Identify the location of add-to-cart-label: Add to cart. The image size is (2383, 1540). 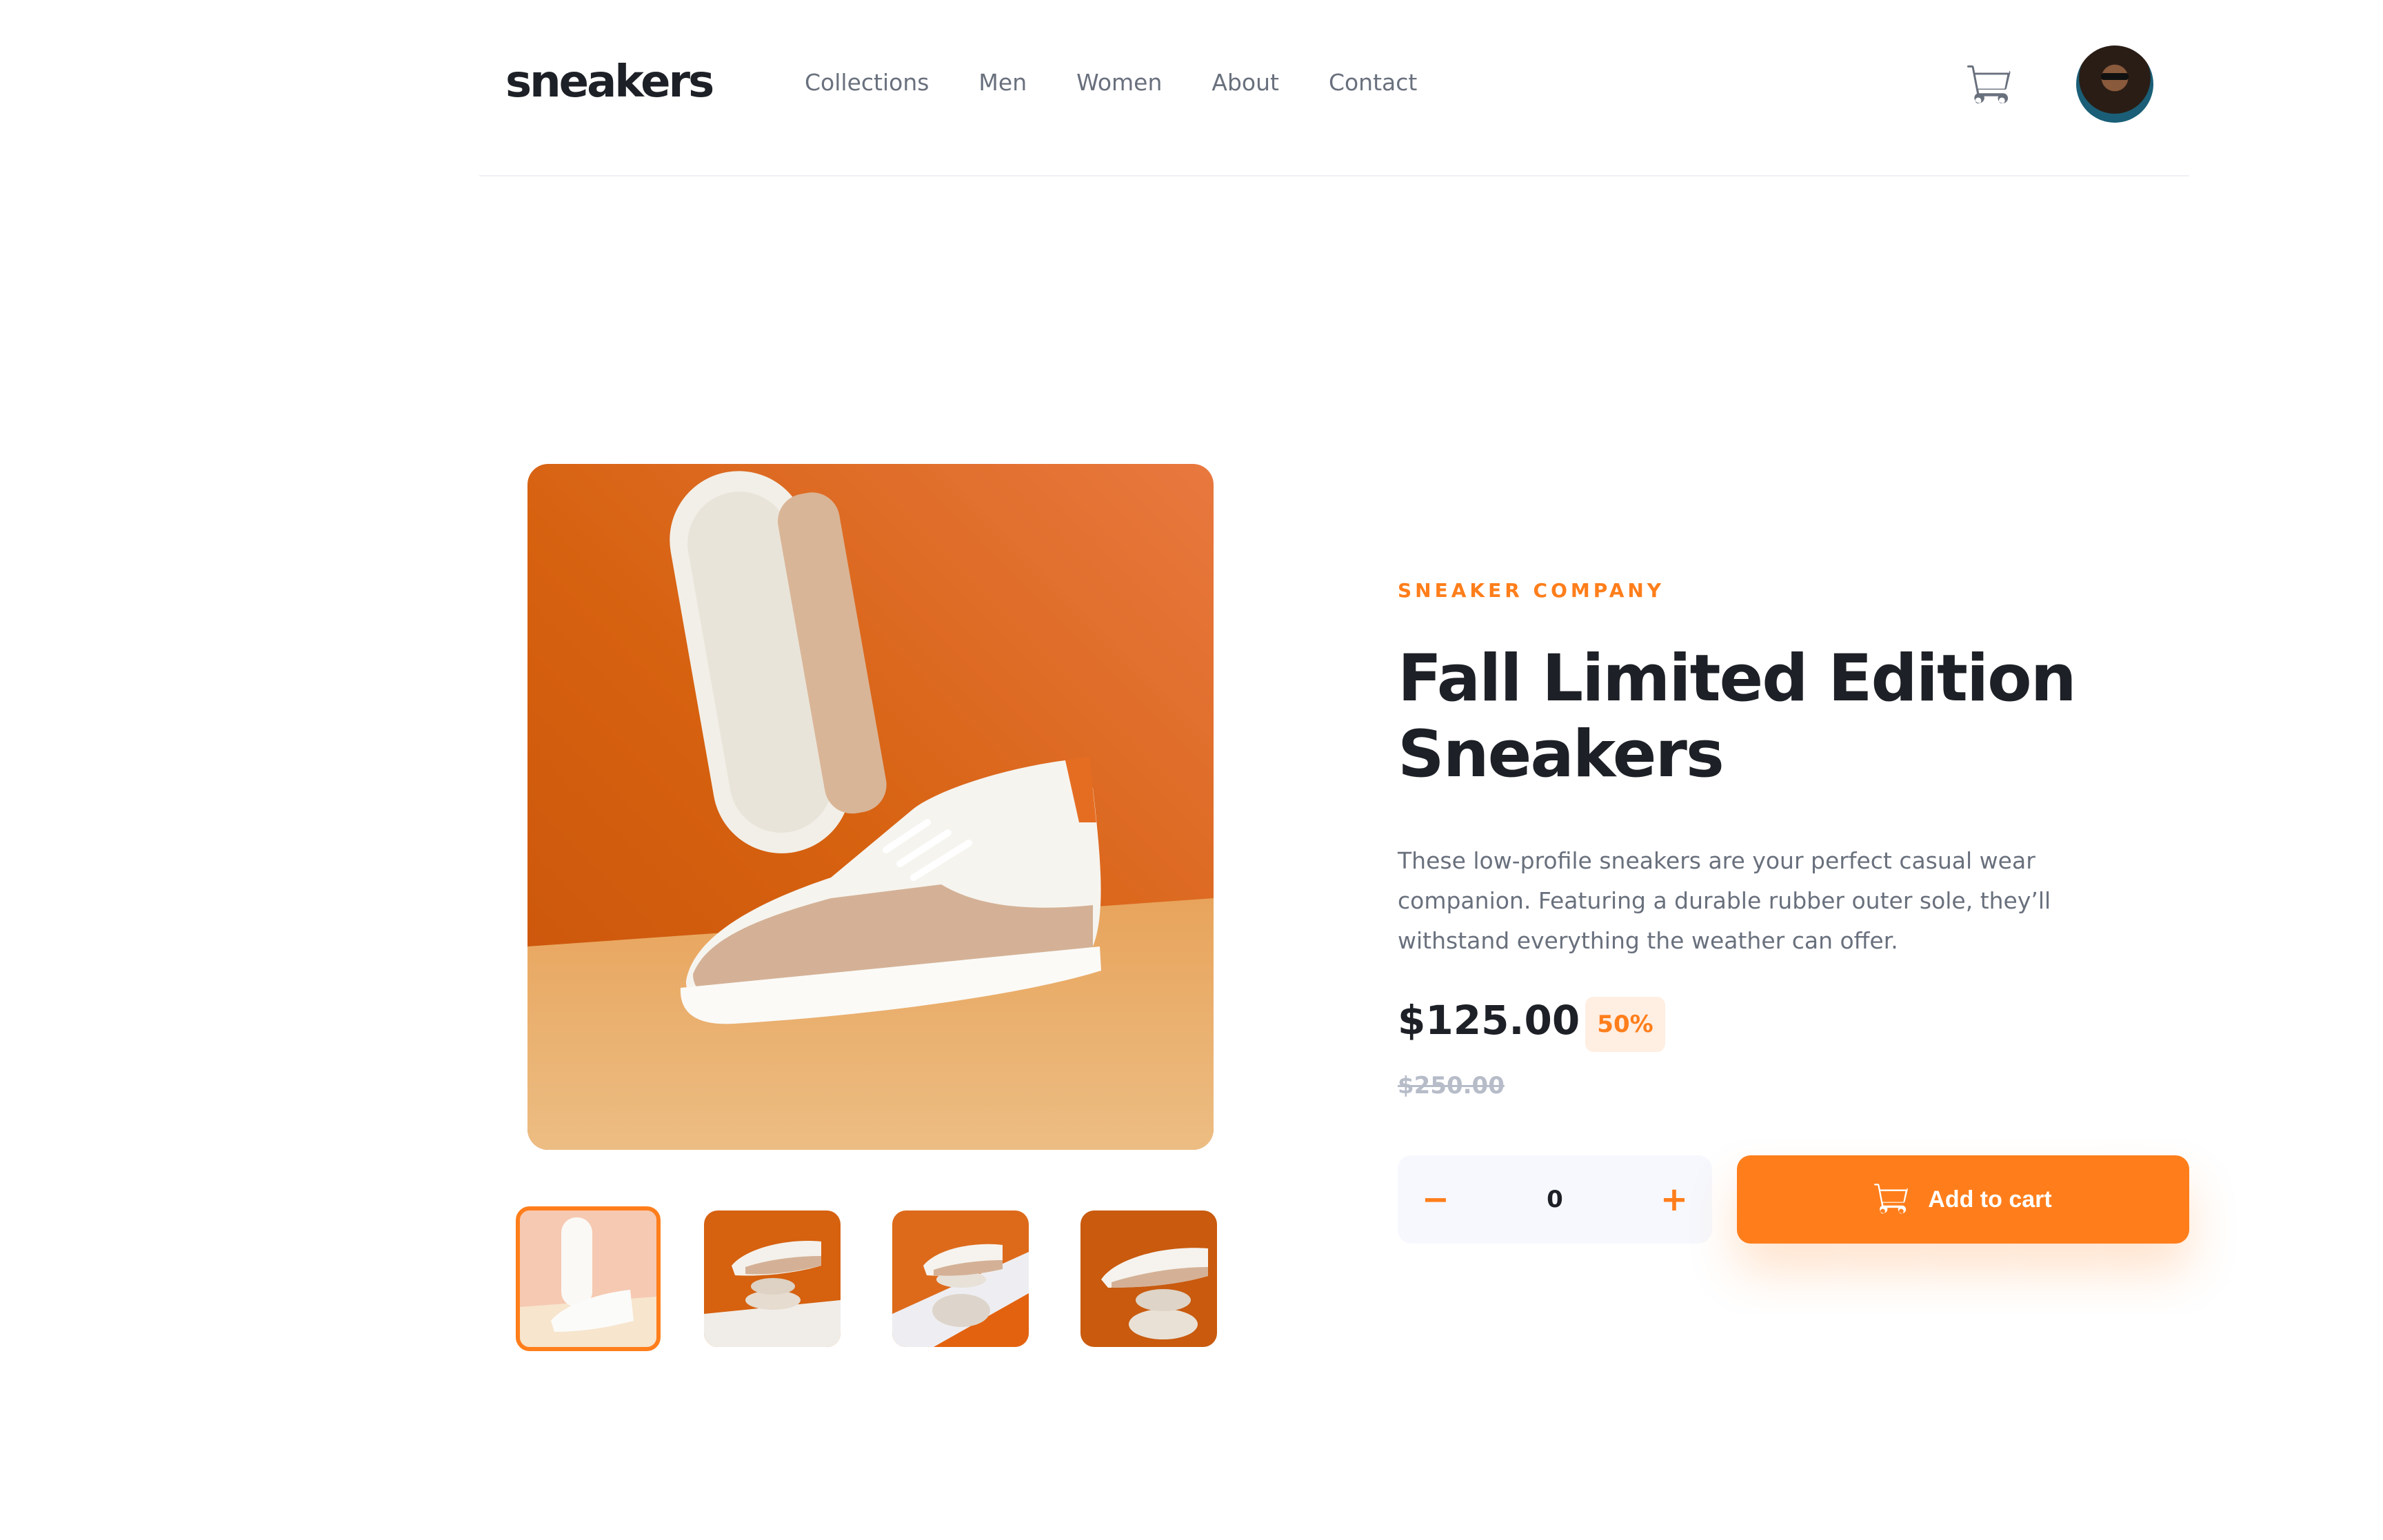
(1990, 1200).